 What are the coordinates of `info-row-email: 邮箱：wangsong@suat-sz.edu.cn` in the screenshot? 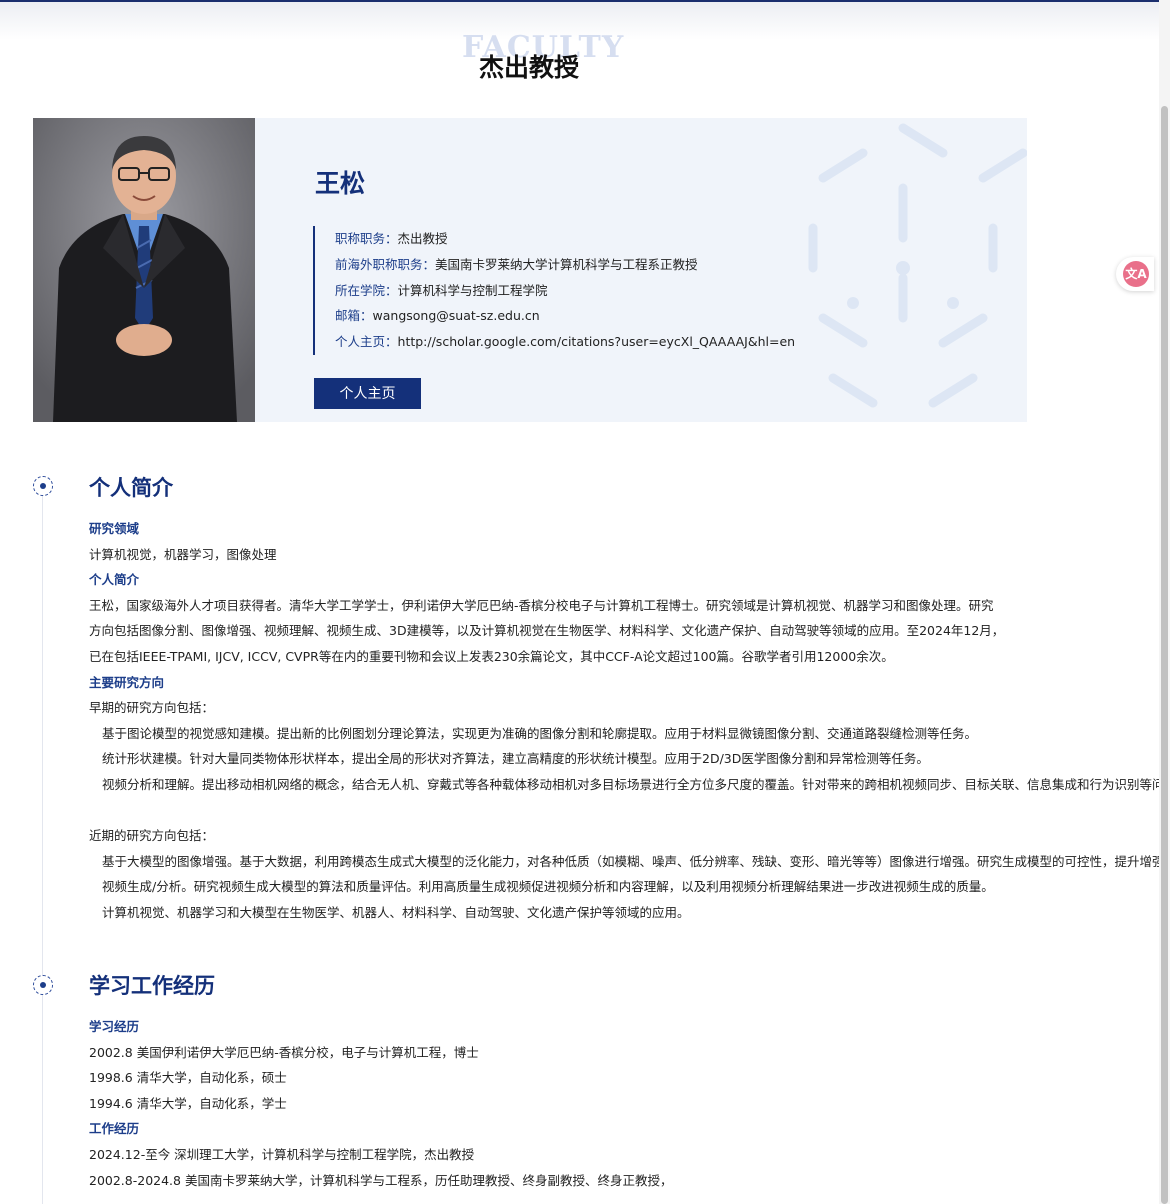 It's located at (437, 316).